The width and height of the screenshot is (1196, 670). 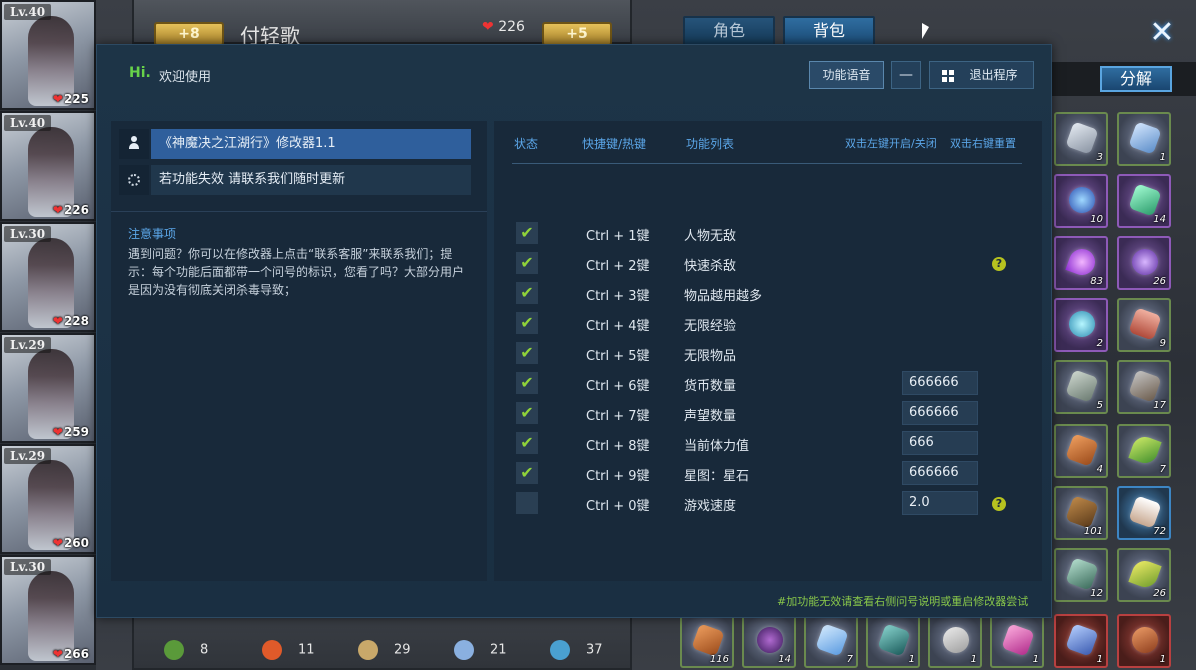 What do you see at coordinates (906, 75) in the screenshot?
I see `minimize-button: —` at bounding box center [906, 75].